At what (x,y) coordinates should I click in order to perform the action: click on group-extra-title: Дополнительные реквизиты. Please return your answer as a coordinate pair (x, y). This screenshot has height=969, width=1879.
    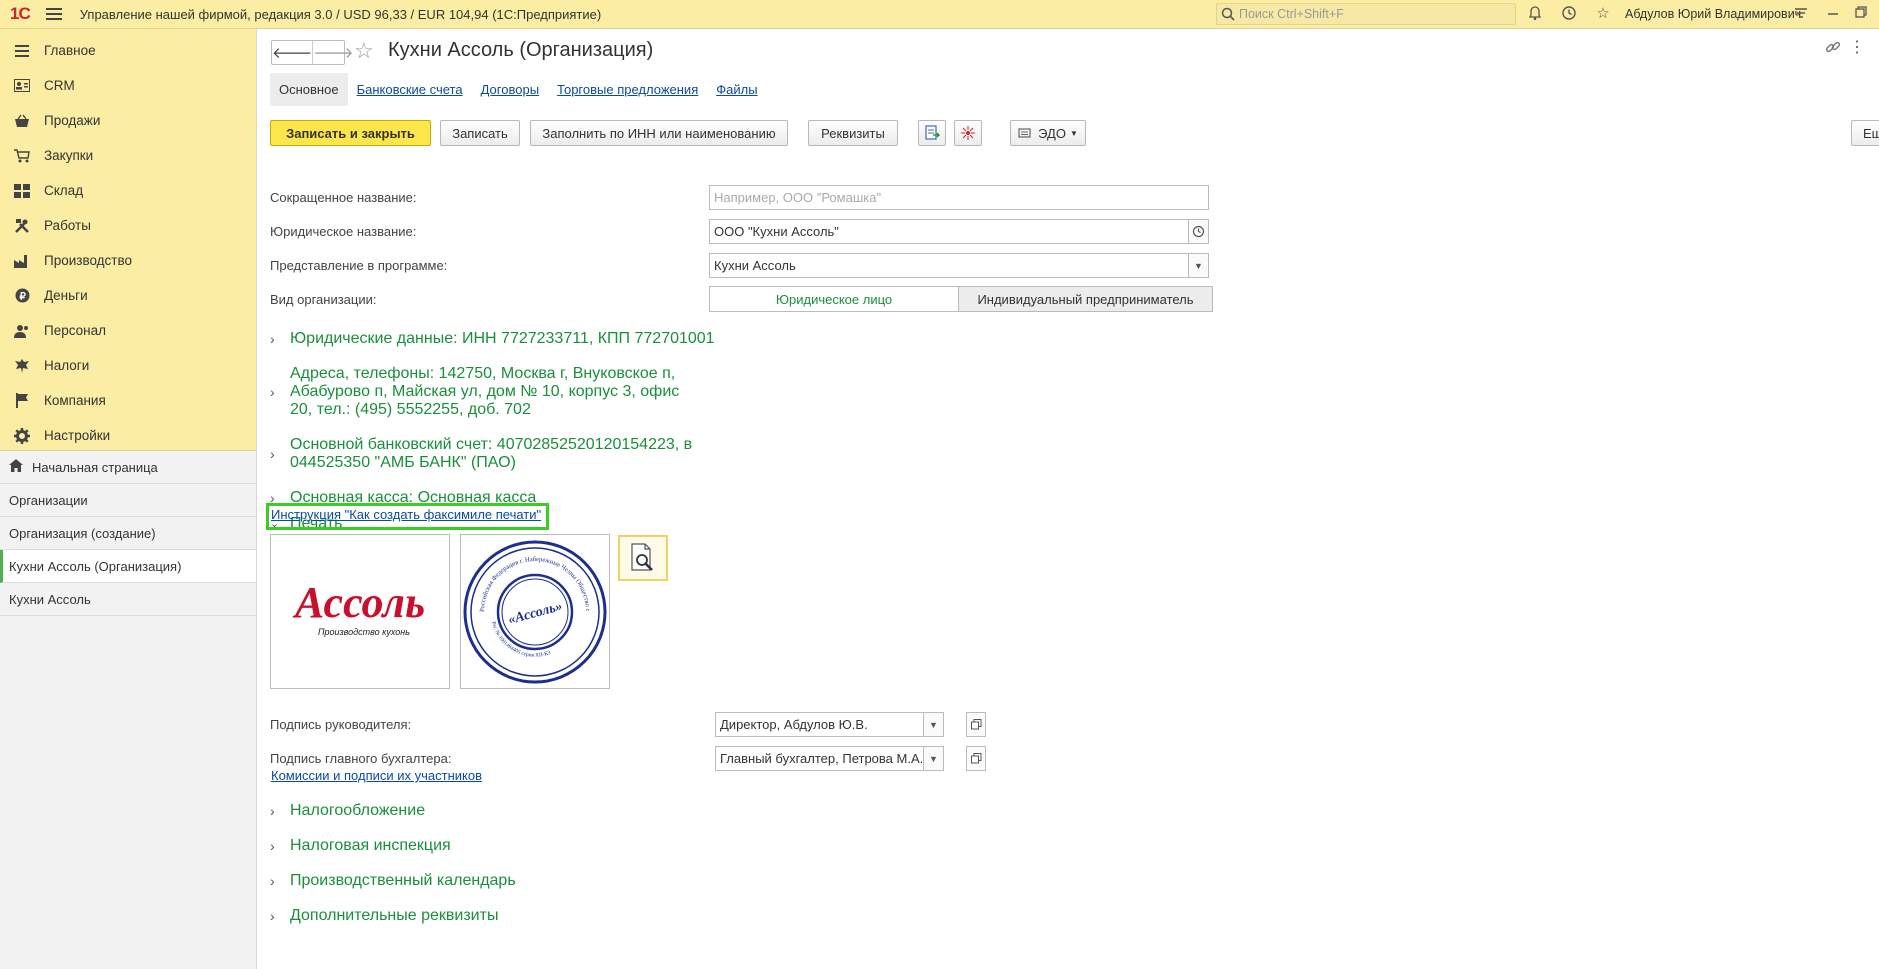
    Looking at the image, I should click on (394, 915).